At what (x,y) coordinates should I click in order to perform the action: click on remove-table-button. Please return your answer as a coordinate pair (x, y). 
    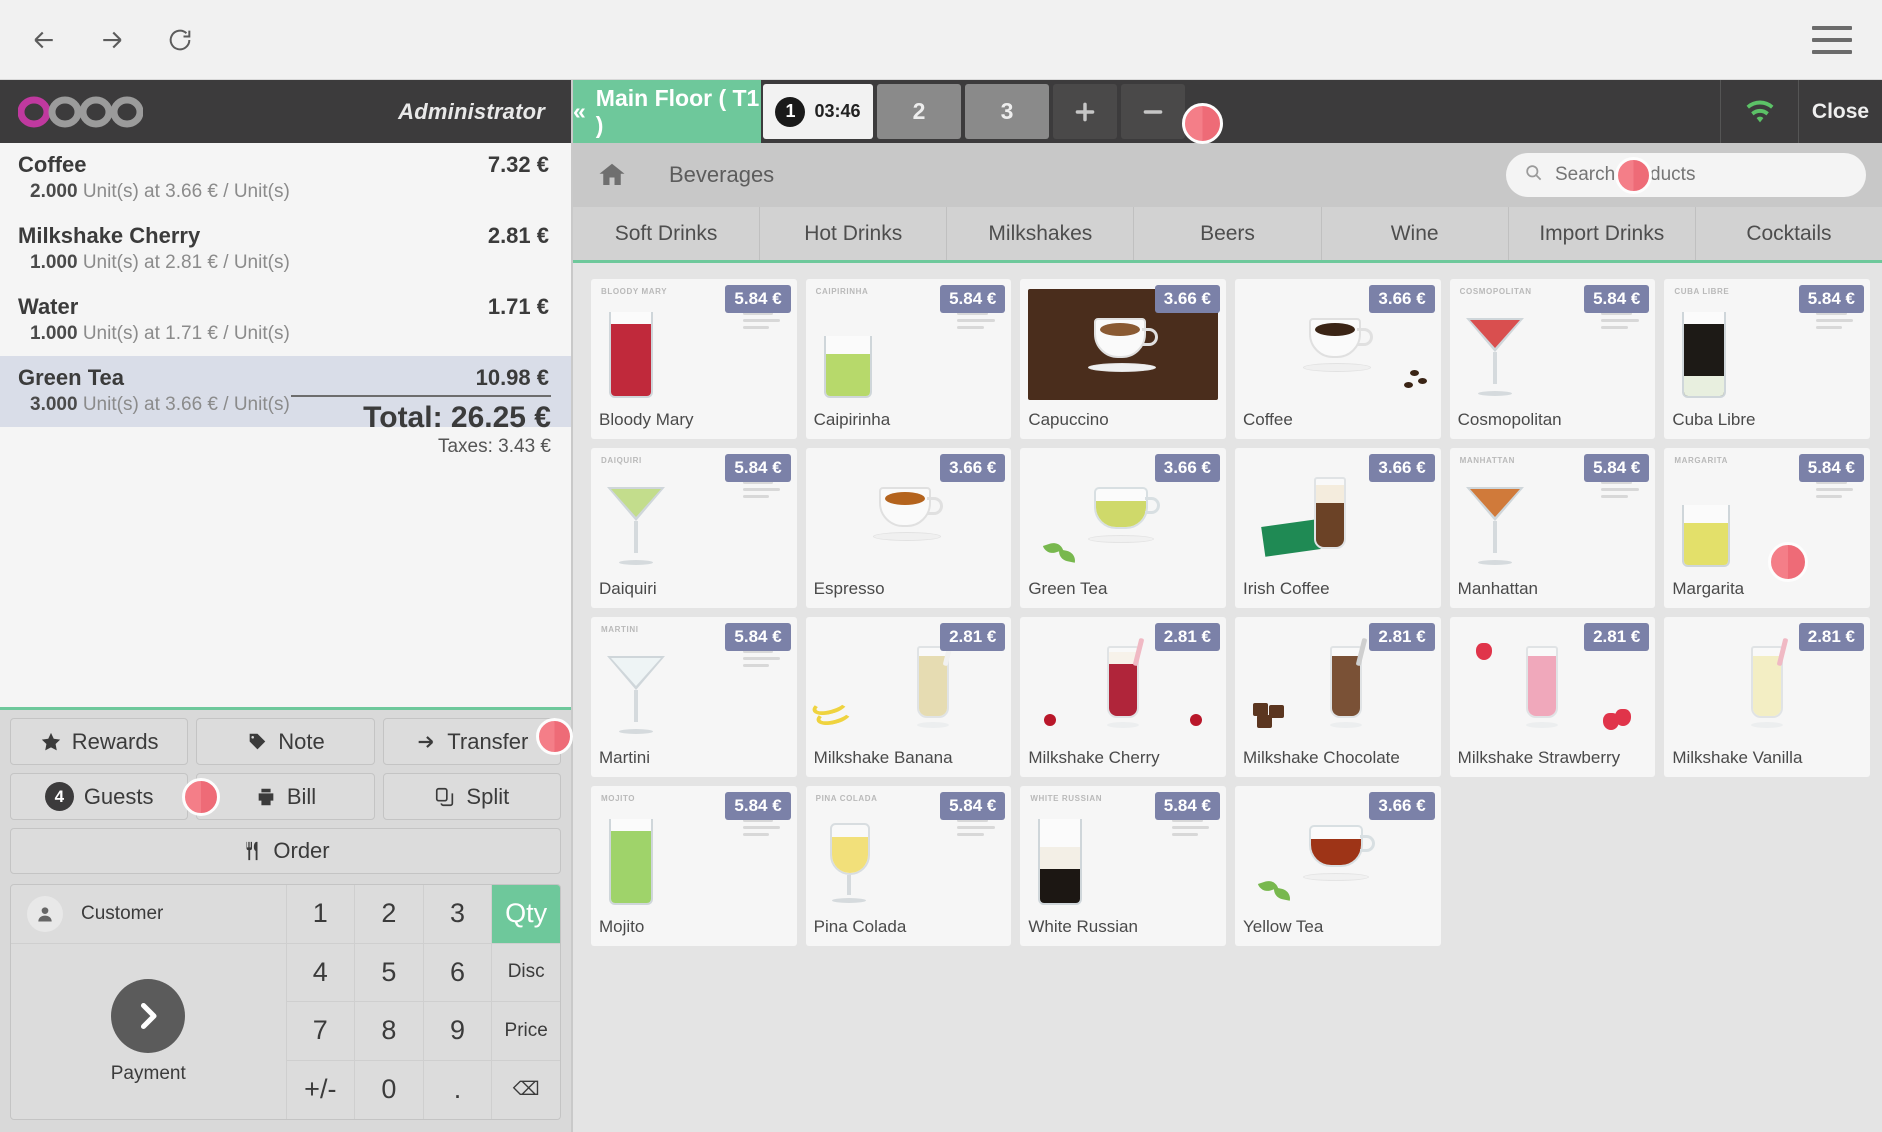
    Looking at the image, I should click on (1153, 111).